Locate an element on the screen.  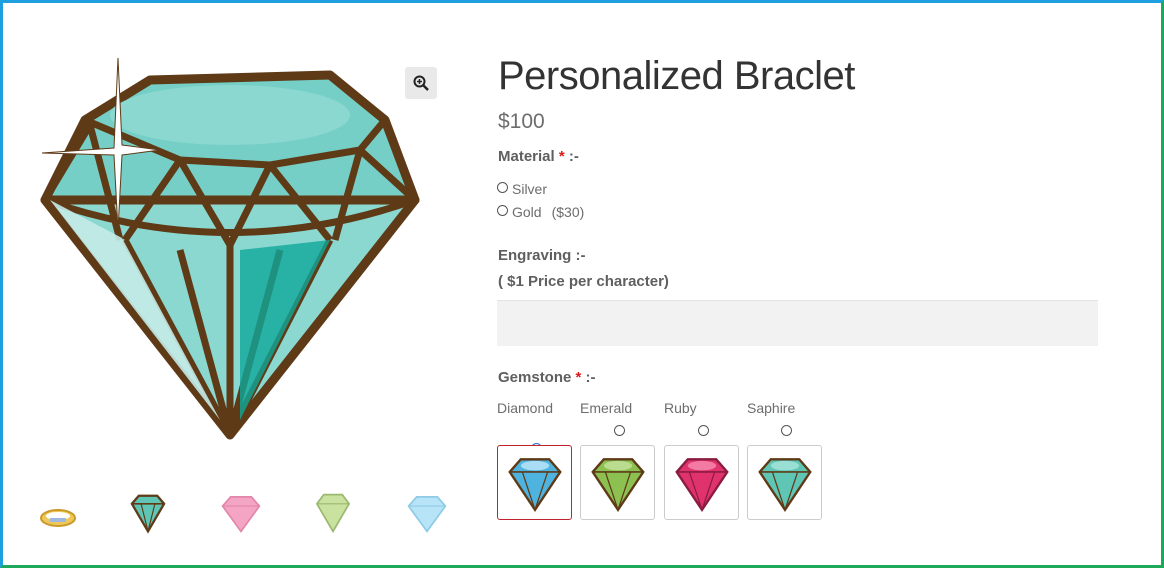
silver-radio is located at coordinates (502, 187).